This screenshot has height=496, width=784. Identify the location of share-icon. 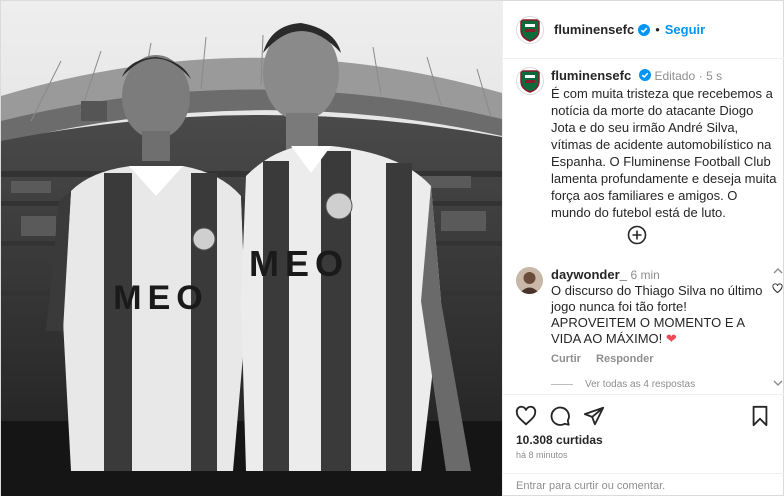
(594, 416).